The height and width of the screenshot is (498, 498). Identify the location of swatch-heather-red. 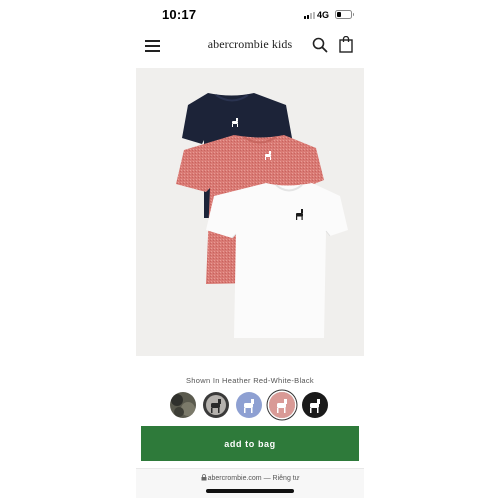
(282, 405).